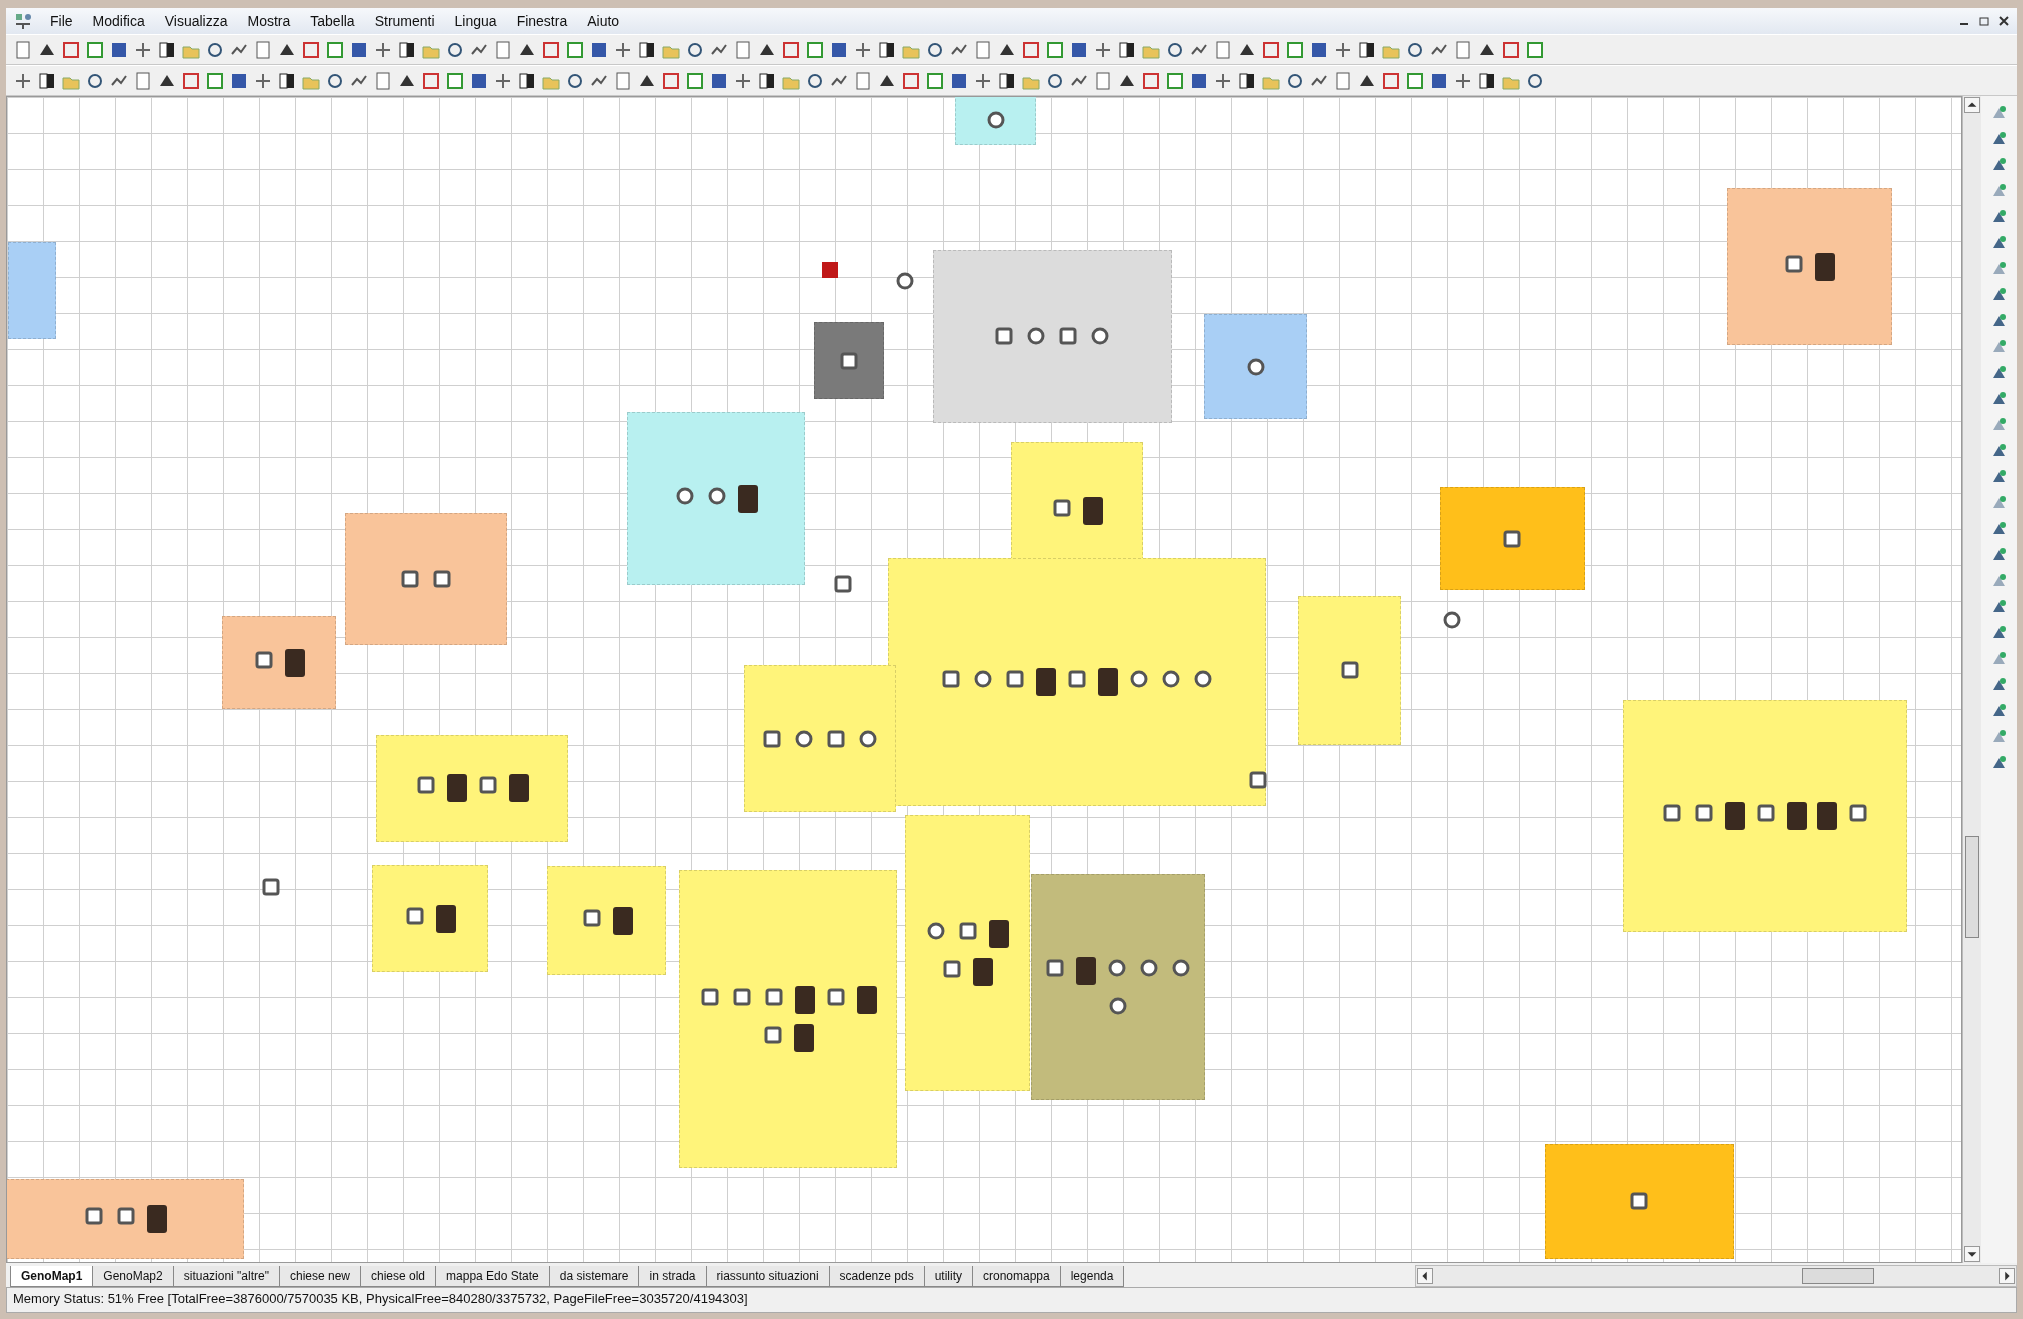 The width and height of the screenshot is (2023, 1319). What do you see at coordinates (767, 1276) in the screenshot?
I see `sheet-tab: riassunto situazioni` at bounding box center [767, 1276].